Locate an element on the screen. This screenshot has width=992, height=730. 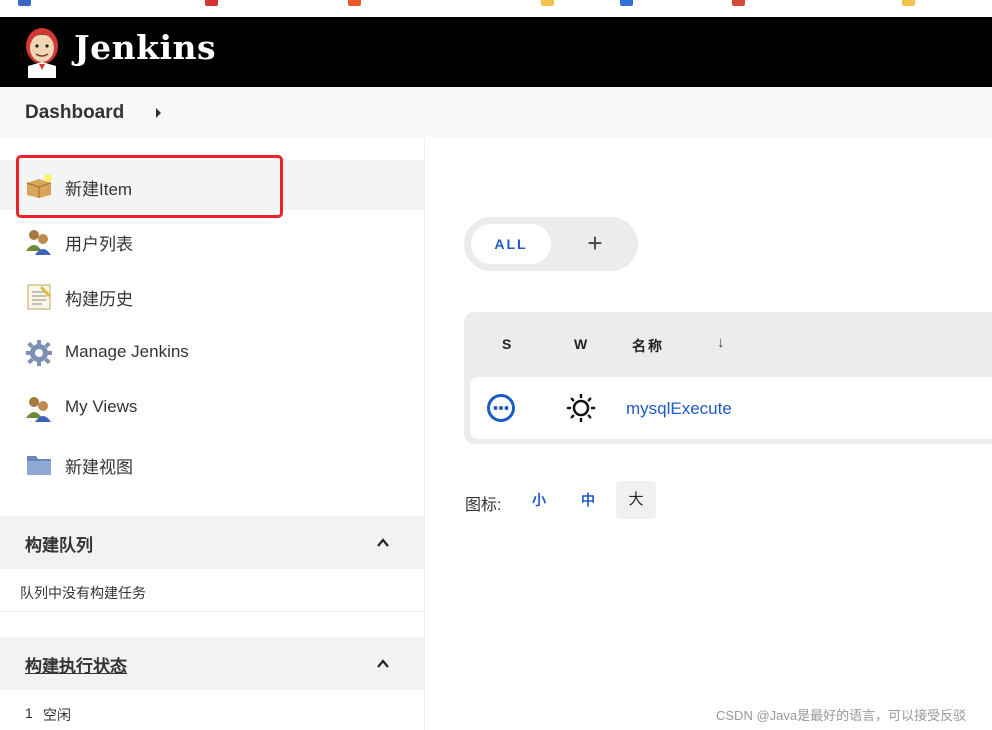
sun-weather-icon is located at coordinates (581, 408).